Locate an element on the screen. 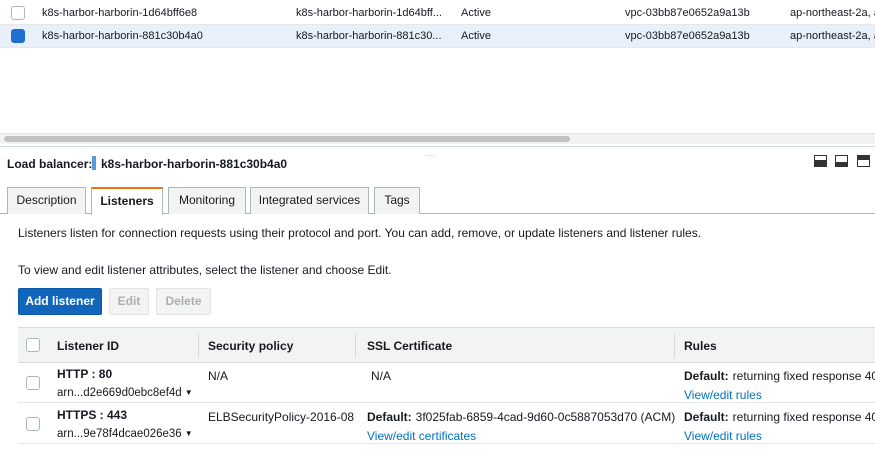 Image resolution: width=875 pixels, height=463 pixels. layout-bottom-icon is located at coordinates (820, 161).